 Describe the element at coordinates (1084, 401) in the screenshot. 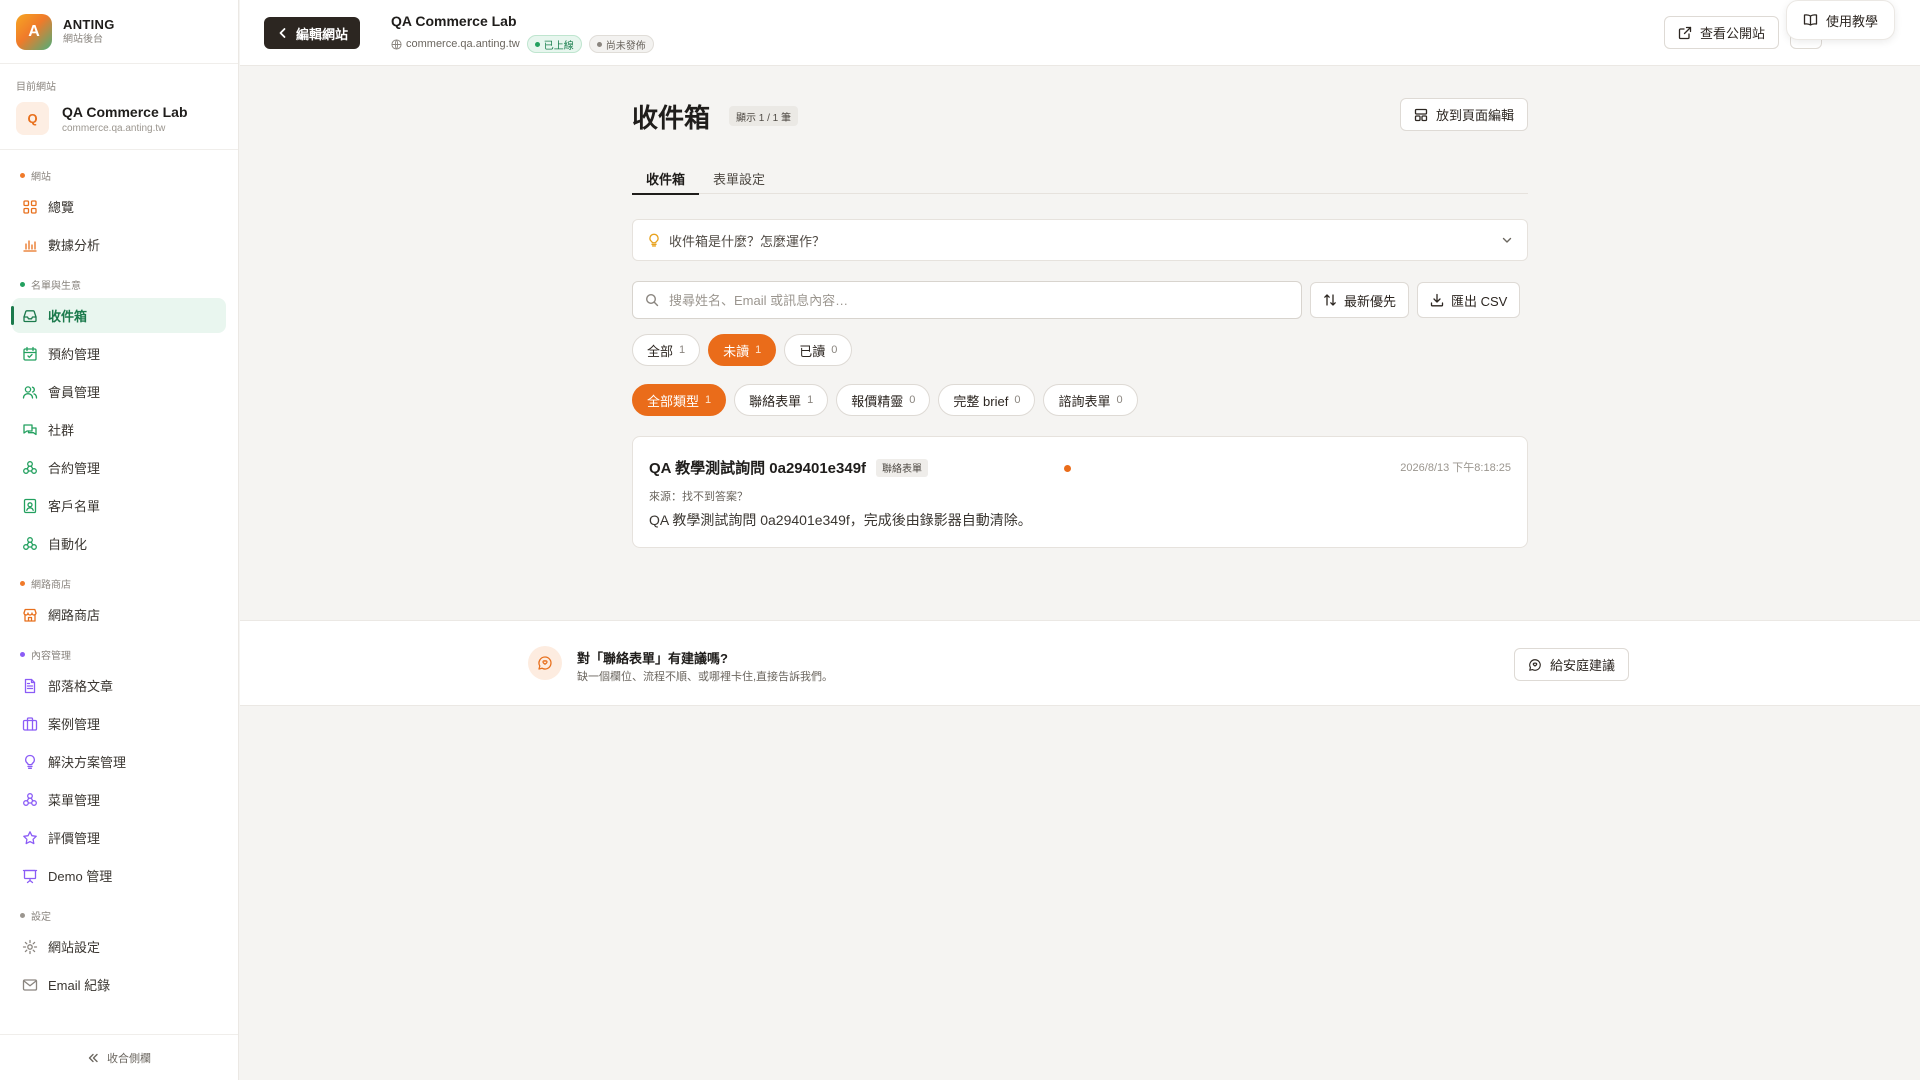

I see `filter-label: 諮詢表單` at that location.